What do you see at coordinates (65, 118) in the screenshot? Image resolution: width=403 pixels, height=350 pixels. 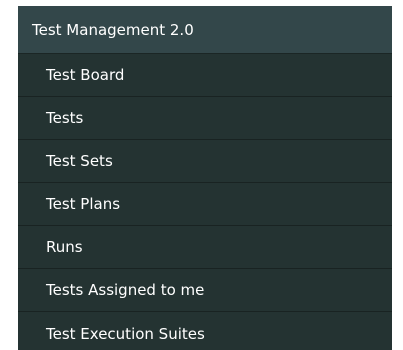 I see `menu-item-label: Tests` at bounding box center [65, 118].